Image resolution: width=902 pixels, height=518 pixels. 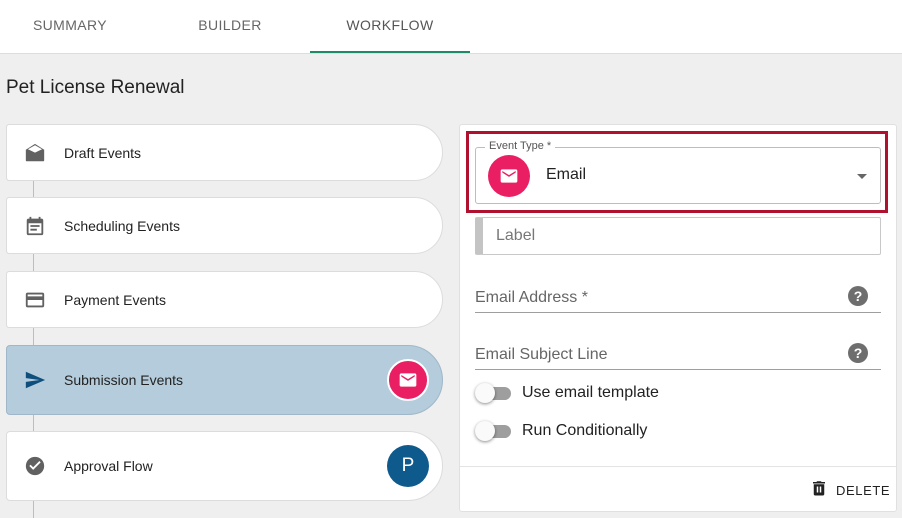 I want to click on delete-button: DELETE, so click(x=850, y=490).